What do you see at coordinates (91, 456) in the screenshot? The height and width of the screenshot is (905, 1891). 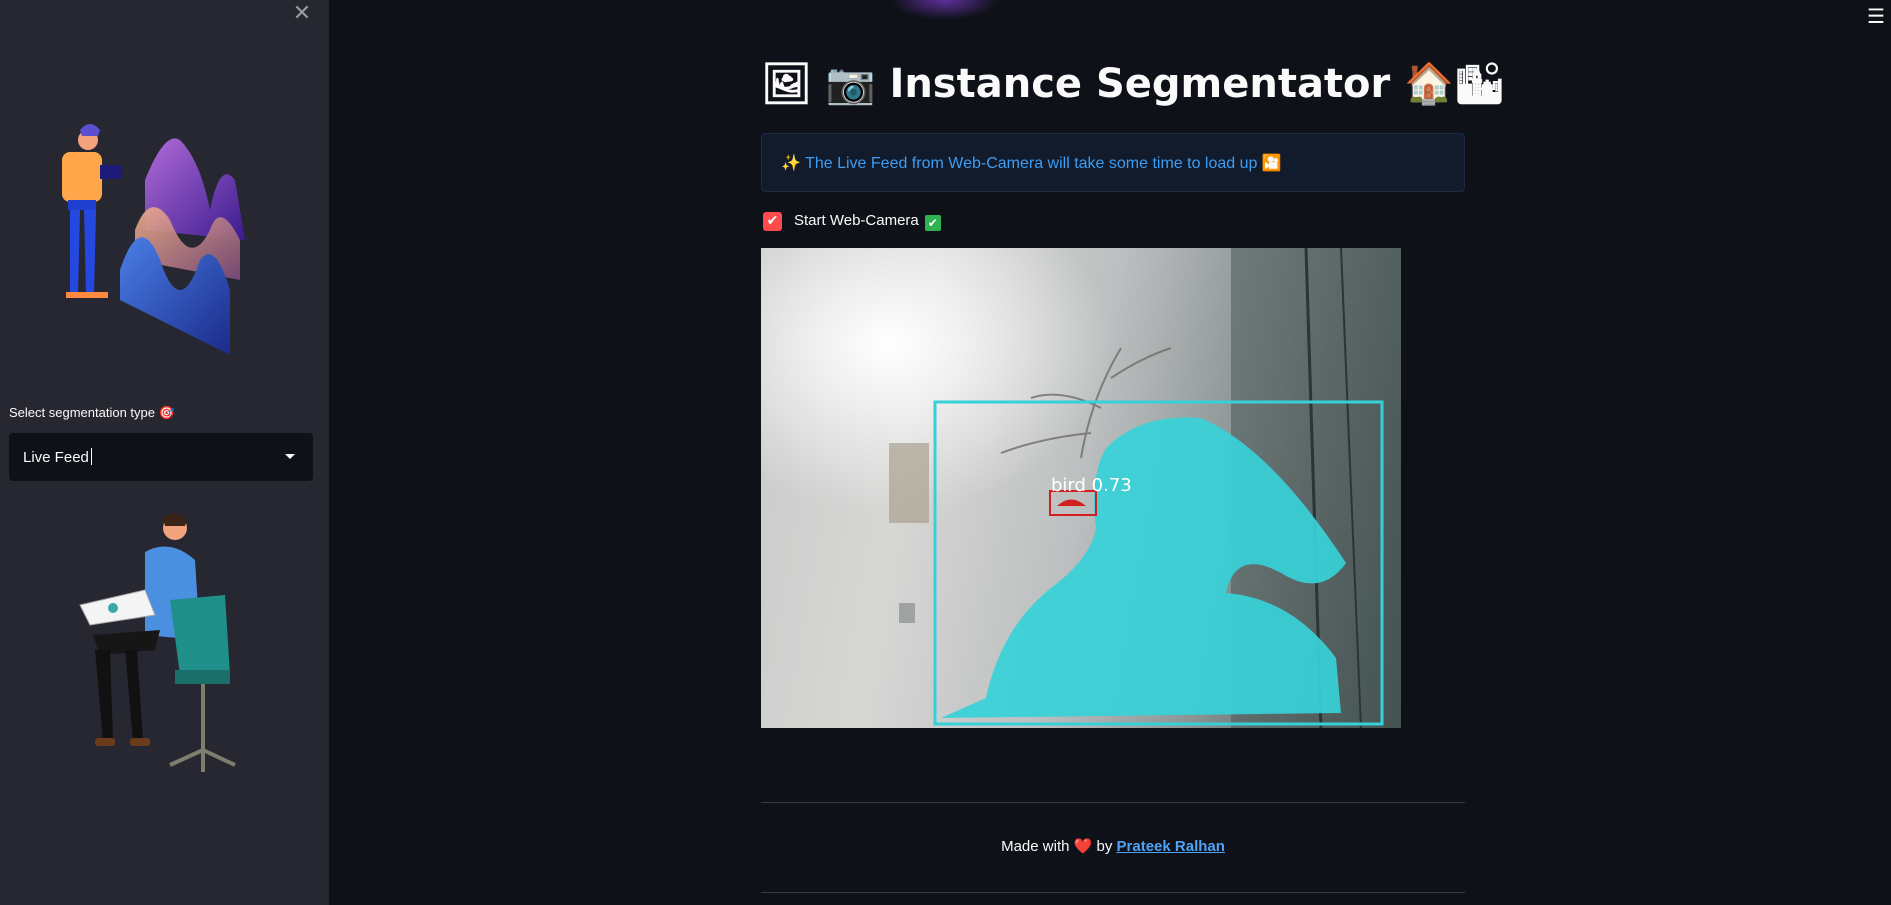 I see `text-caret` at bounding box center [91, 456].